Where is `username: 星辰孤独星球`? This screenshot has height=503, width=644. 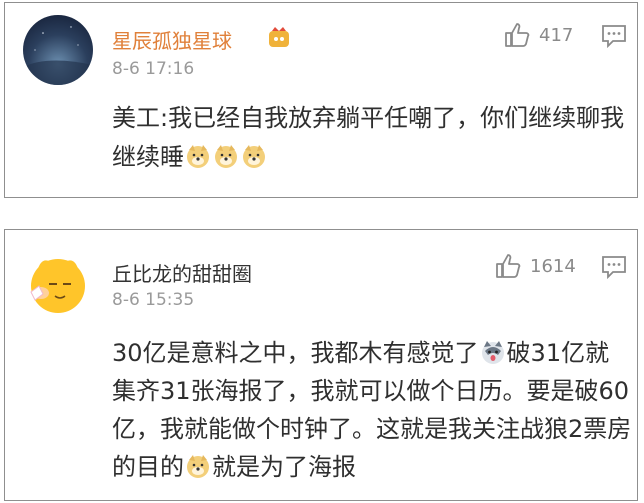
username: 星辰孤独星球 is located at coordinates (172, 39).